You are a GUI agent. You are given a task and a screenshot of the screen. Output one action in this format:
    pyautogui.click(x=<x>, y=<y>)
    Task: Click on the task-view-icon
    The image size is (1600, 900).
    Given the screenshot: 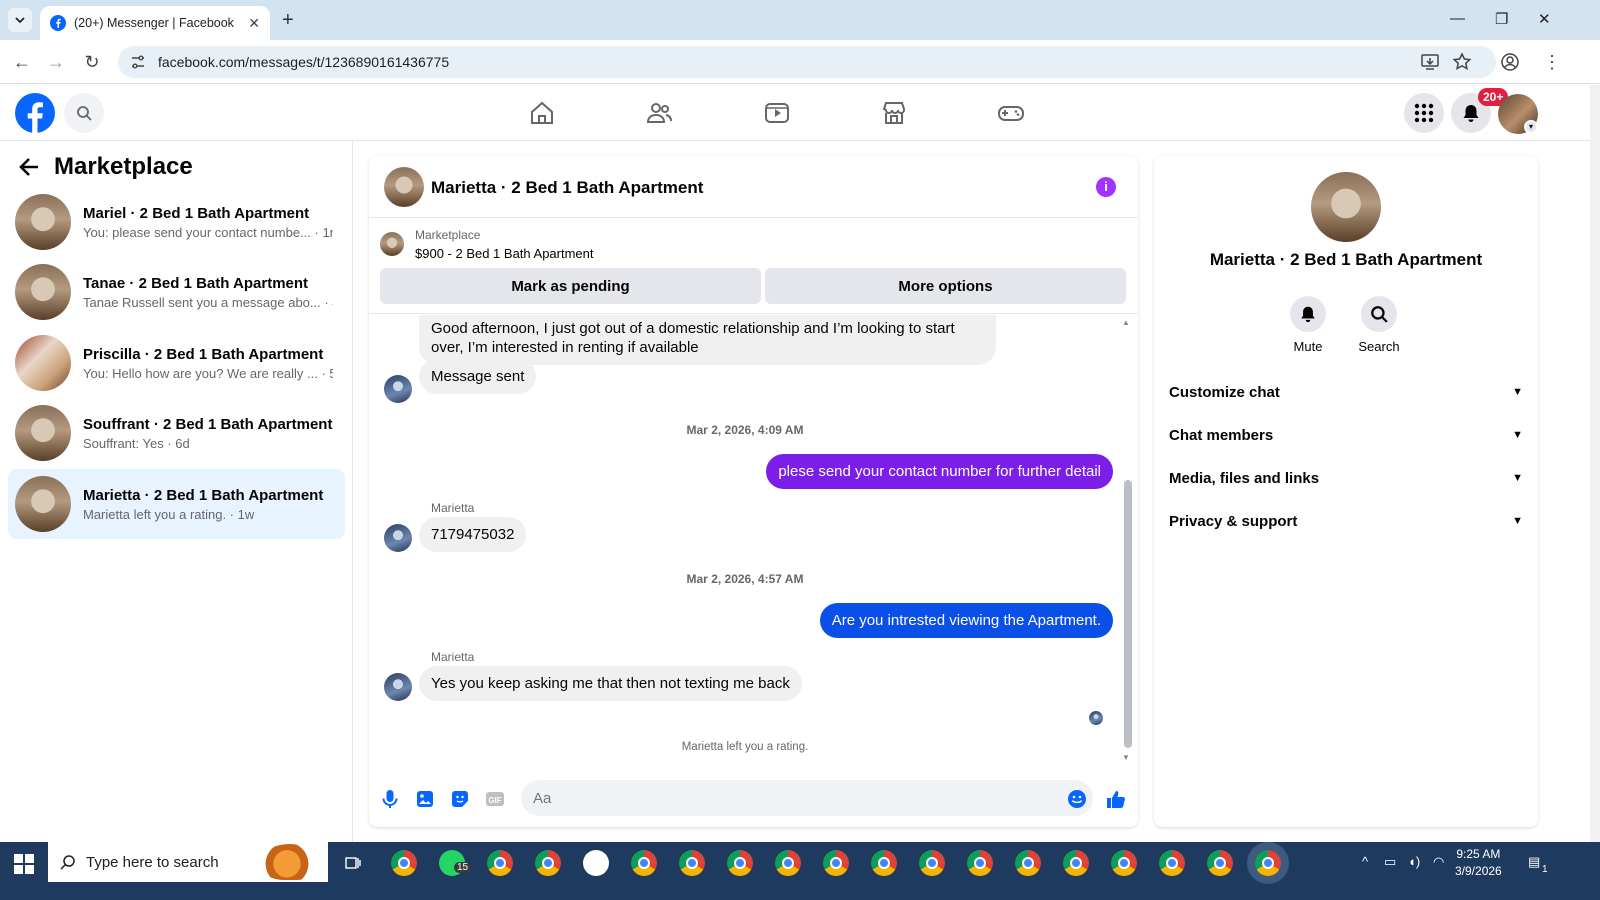 What is the action you would take?
    pyautogui.click(x=353, y=863)
    